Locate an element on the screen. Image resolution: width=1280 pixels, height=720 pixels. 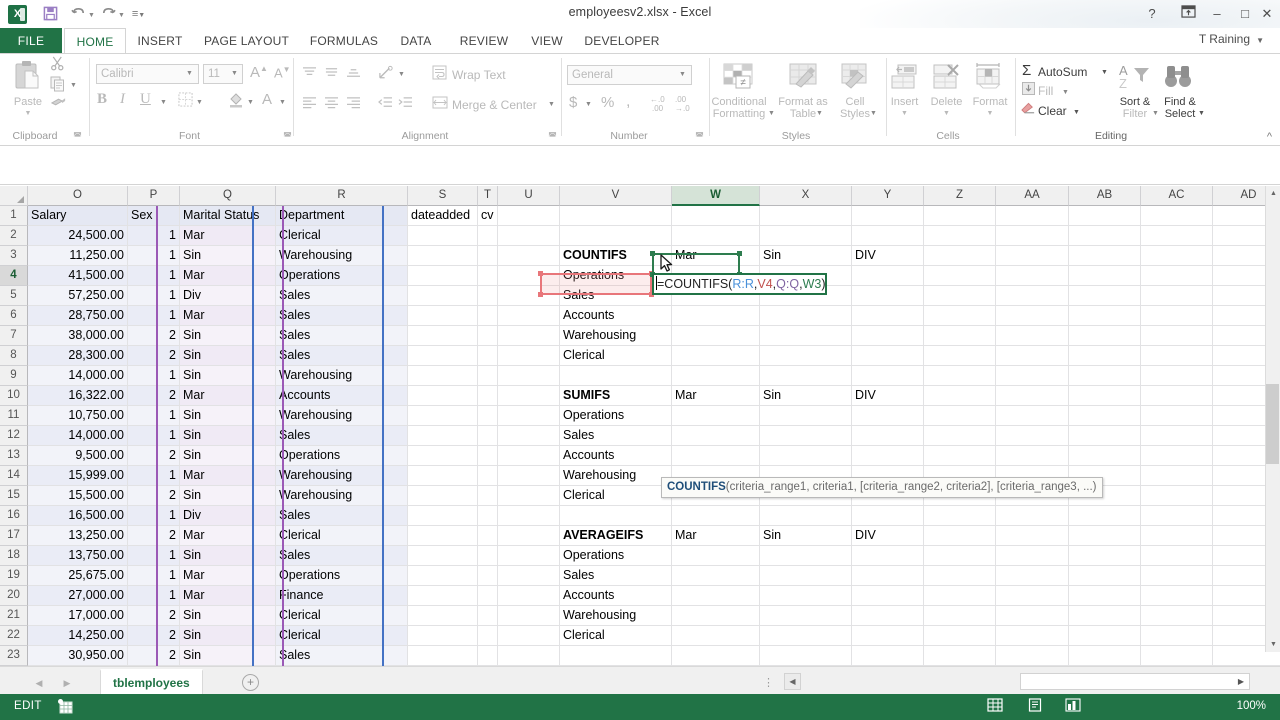
copy-dropdown-icon: ▼ is located at coordinates (73, 85).